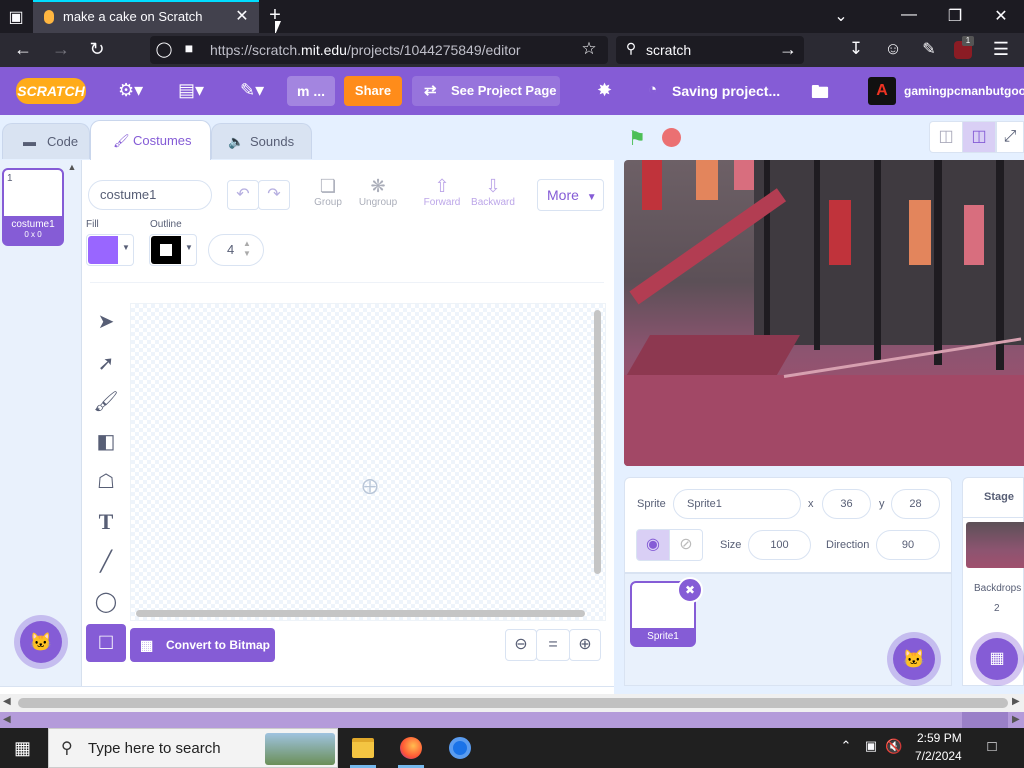 The image size is (1024, 768). What do you see at coordinates (585, 645) in the screenshot?
I see `zoom-in-button: ⊕` at bounding box center [585, 645].